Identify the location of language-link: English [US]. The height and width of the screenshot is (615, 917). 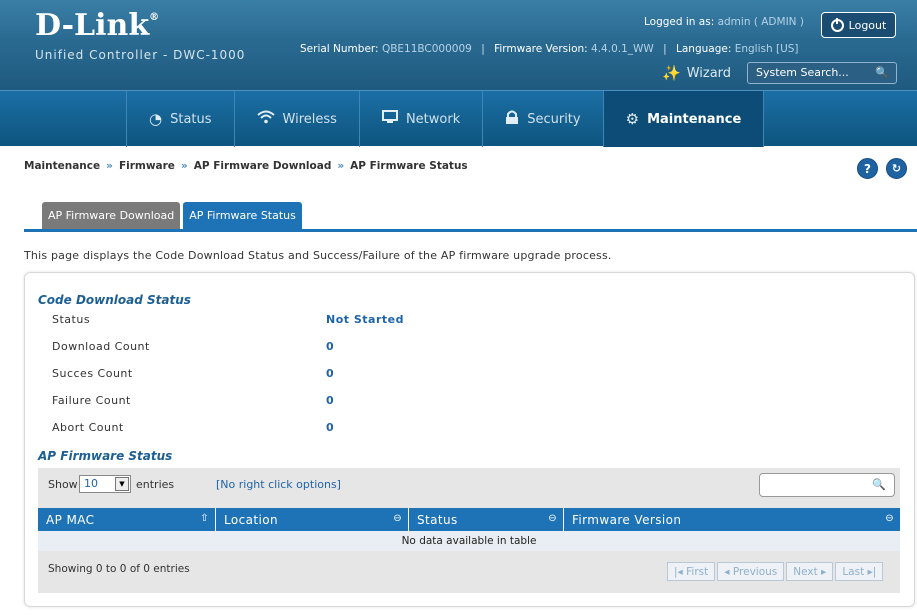
(767, 49).